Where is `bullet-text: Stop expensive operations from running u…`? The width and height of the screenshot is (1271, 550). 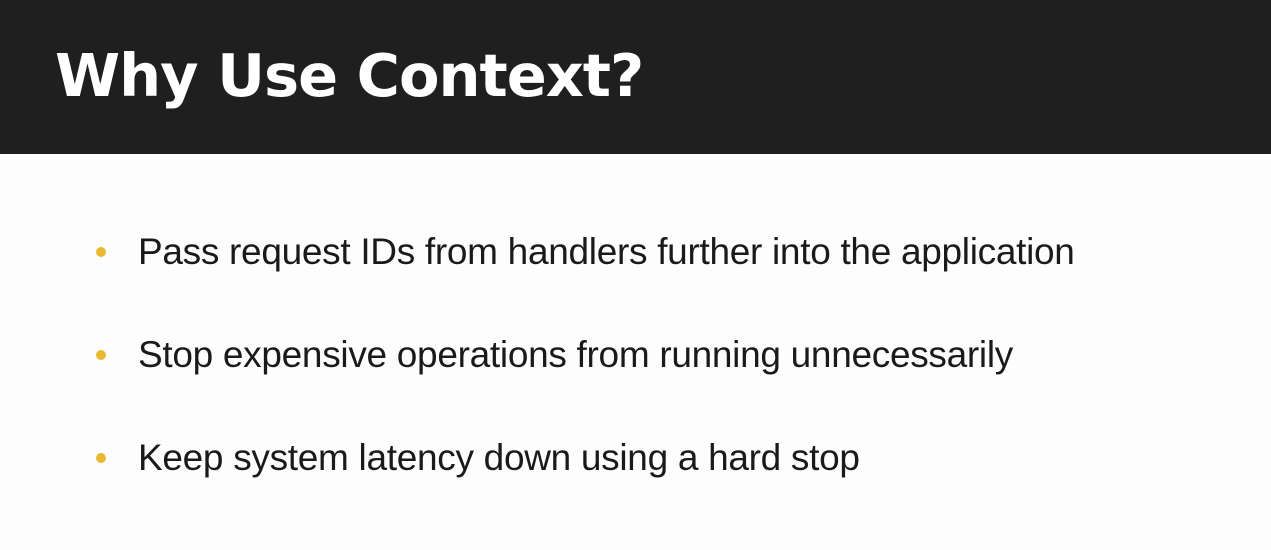 bullet-text: Stop expensive operations from running u… is located at coordinates (575, 354).